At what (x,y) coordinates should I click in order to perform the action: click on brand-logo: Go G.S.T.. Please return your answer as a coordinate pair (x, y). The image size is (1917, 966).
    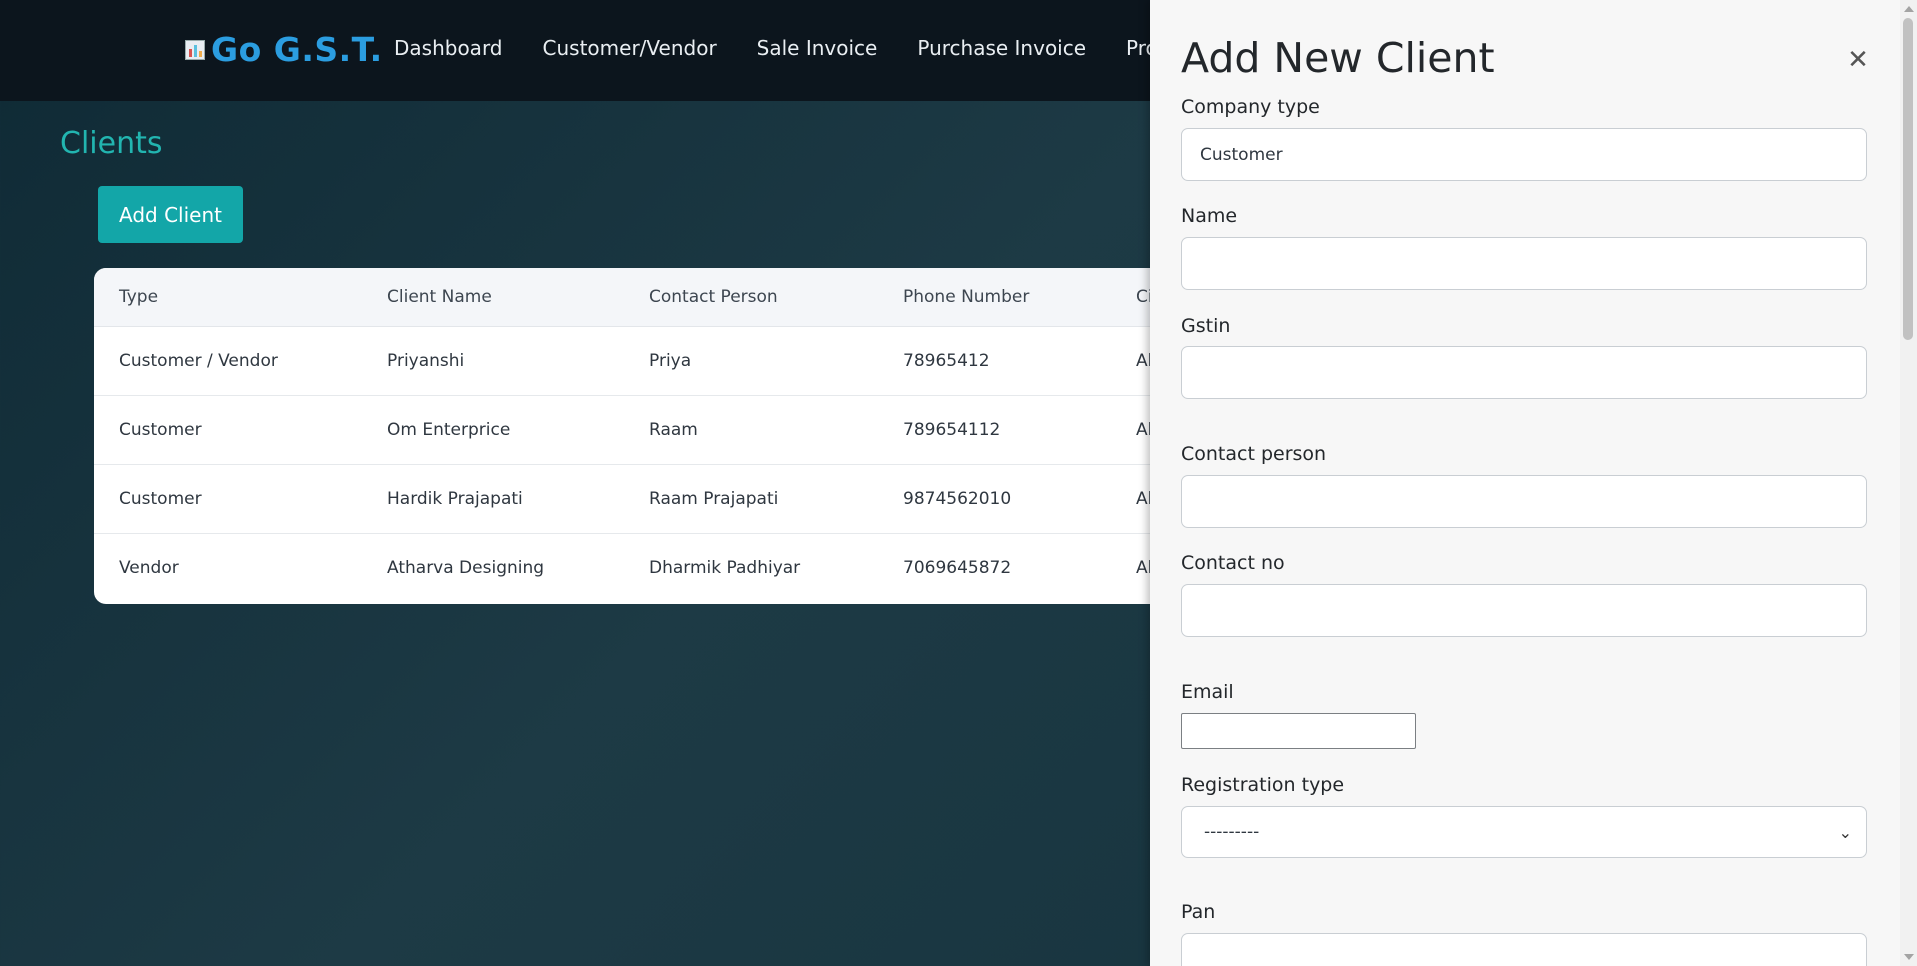
    Looking at the image, I should click on (284, 49).